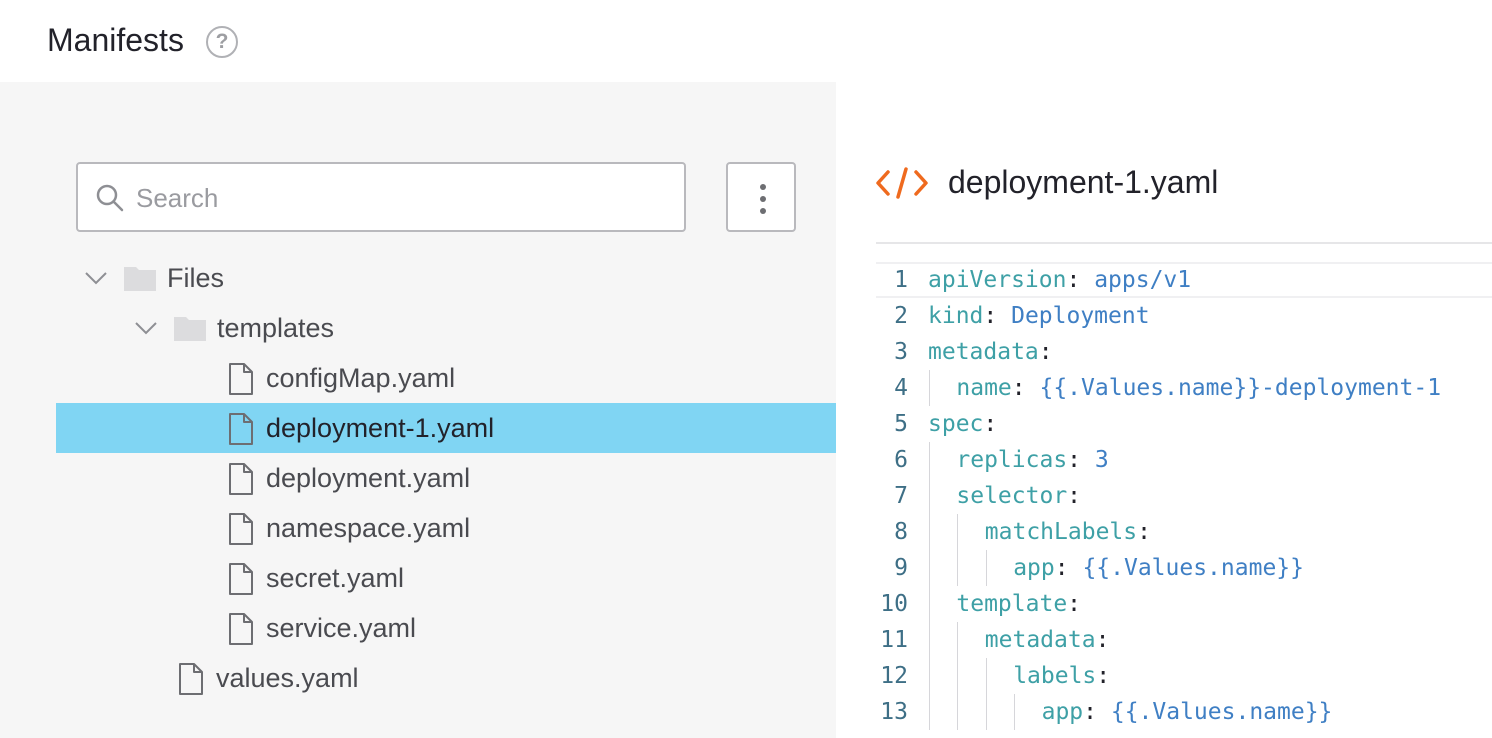 This screenshot has height=738, width=1492. I want to click on line-number: 12, so click(894, 676).